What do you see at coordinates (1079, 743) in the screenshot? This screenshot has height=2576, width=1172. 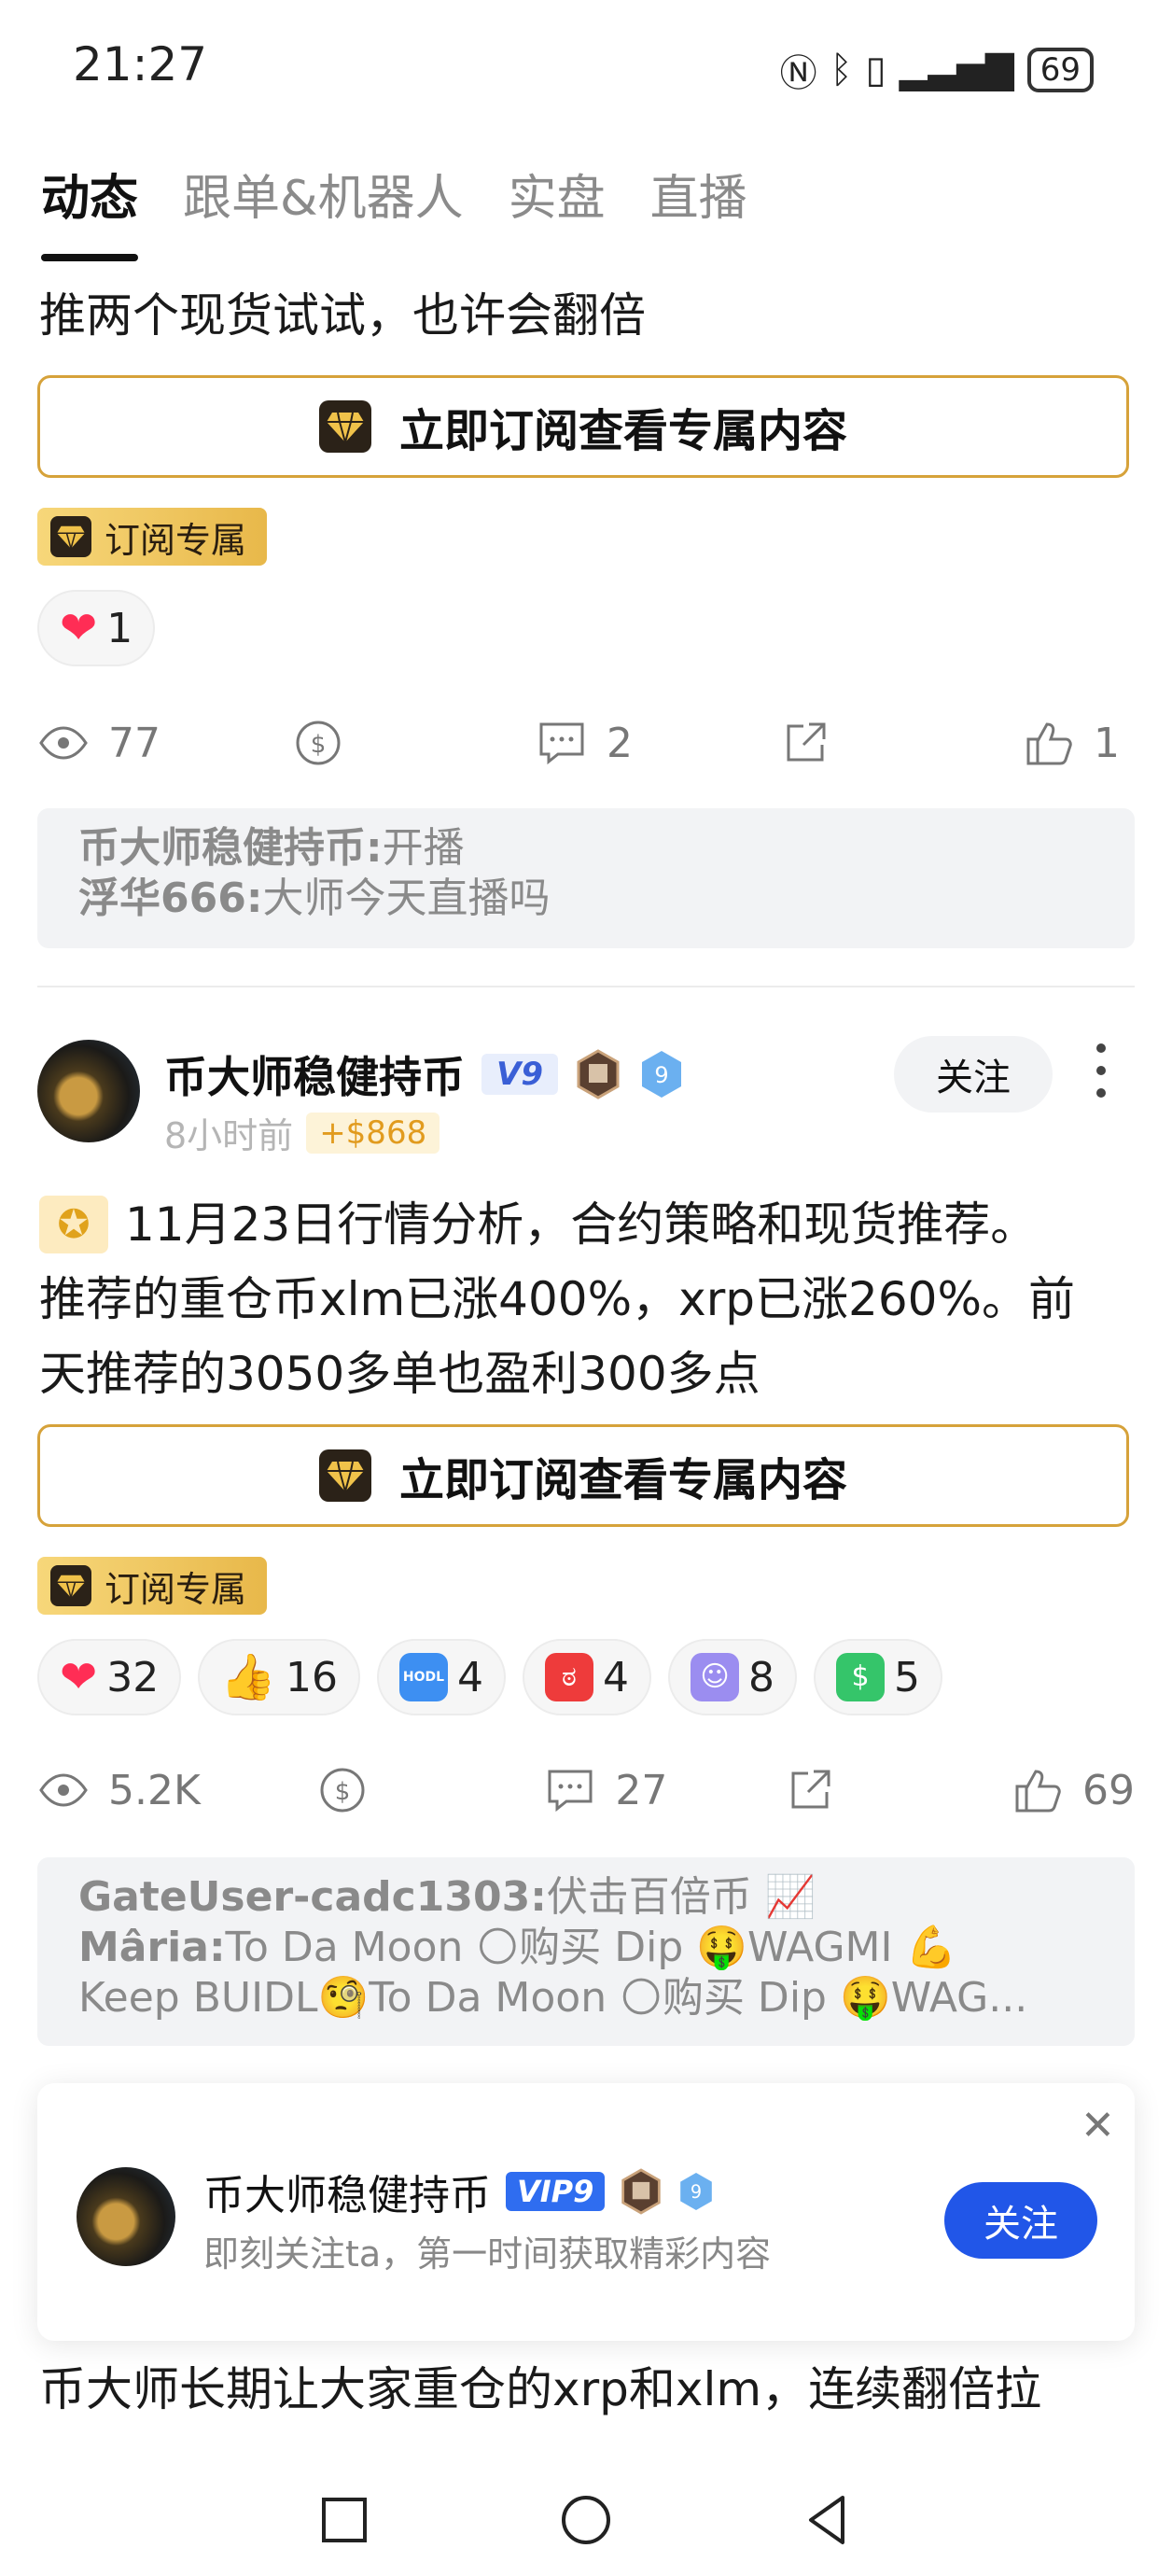 I see `like-button: 1` at bounding box center [1079, 743].